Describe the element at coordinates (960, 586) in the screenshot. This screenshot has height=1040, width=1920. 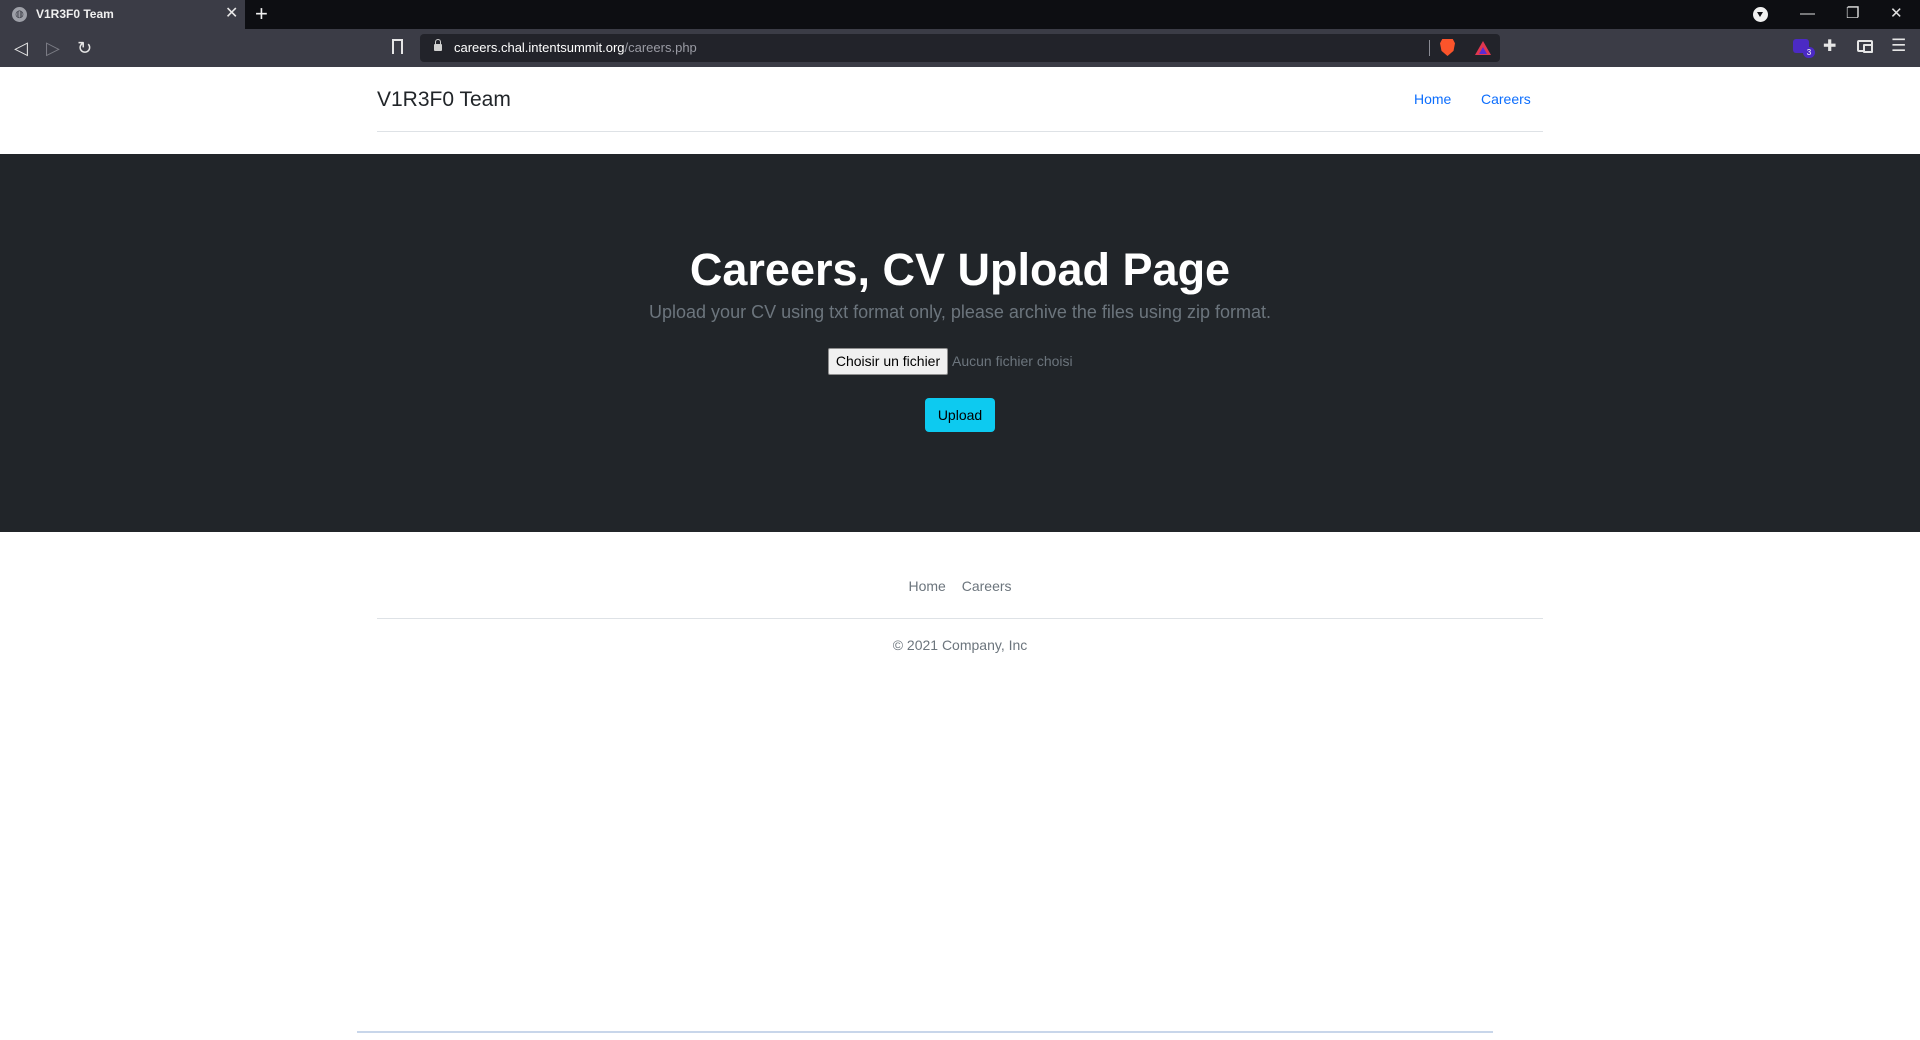
I see `footer-nav: Home Careers` at that location.